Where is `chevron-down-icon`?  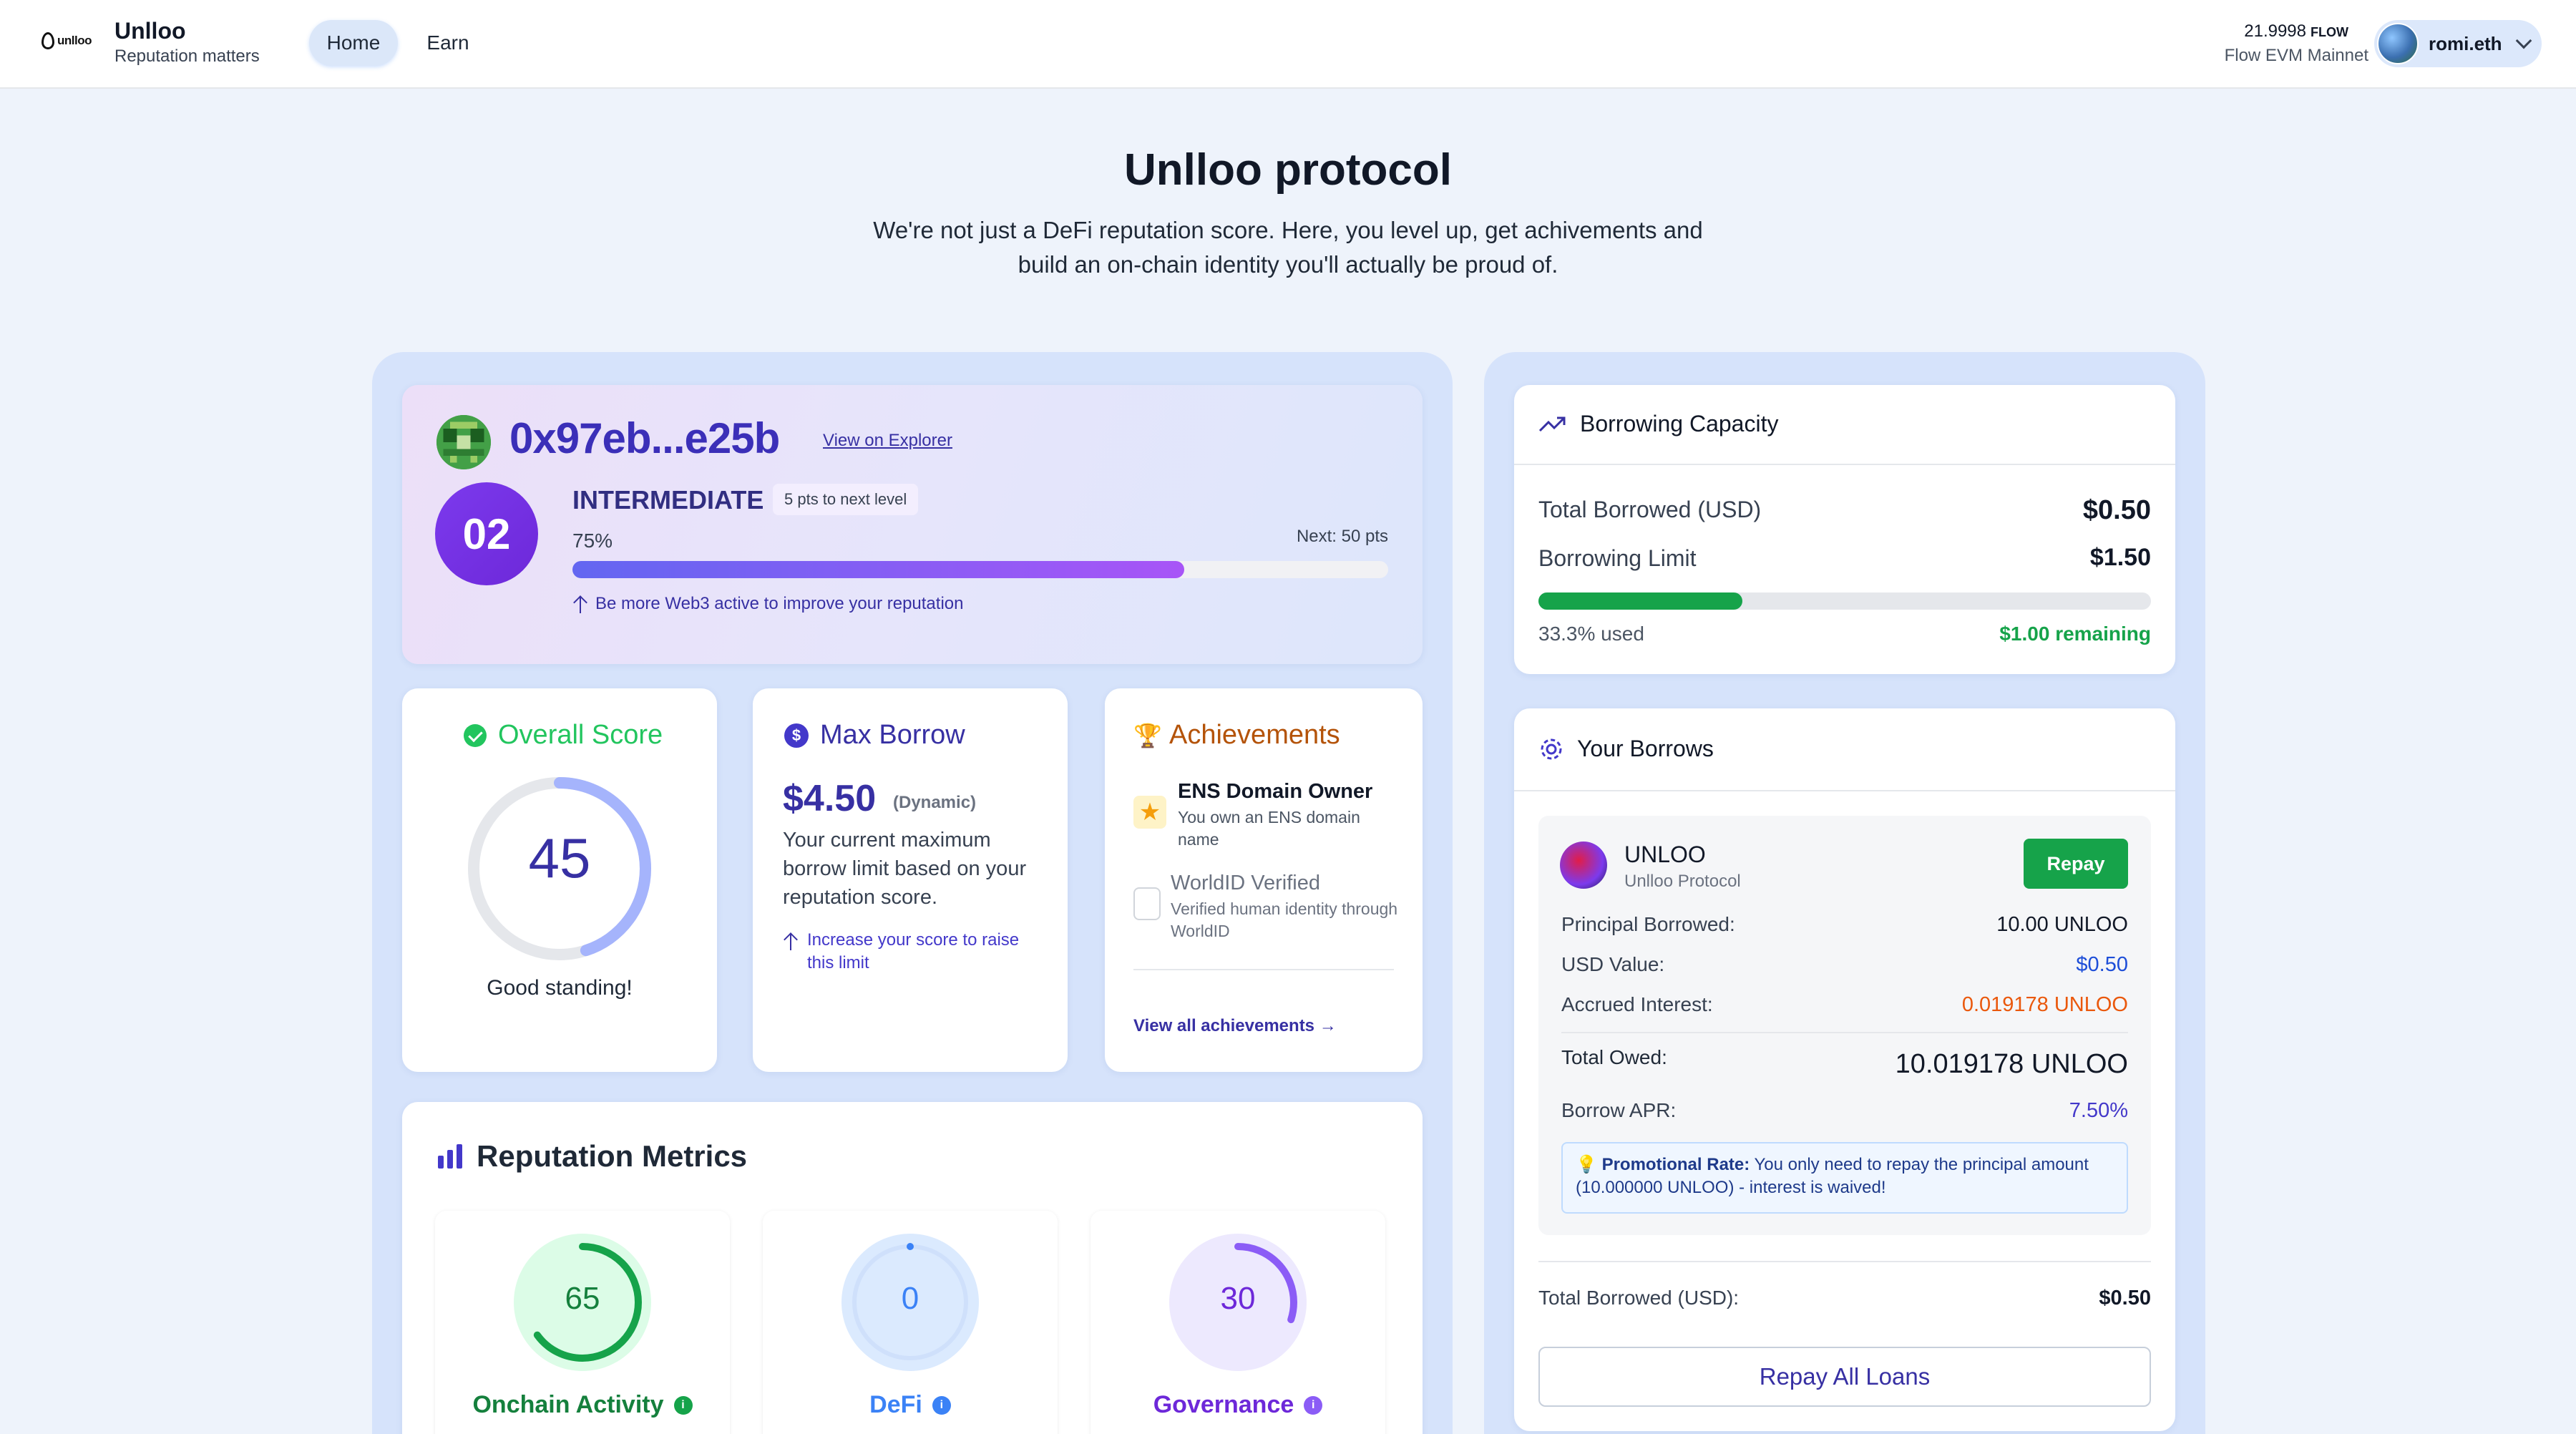 chevron-down-icon is located at coordinates (2523, 40).